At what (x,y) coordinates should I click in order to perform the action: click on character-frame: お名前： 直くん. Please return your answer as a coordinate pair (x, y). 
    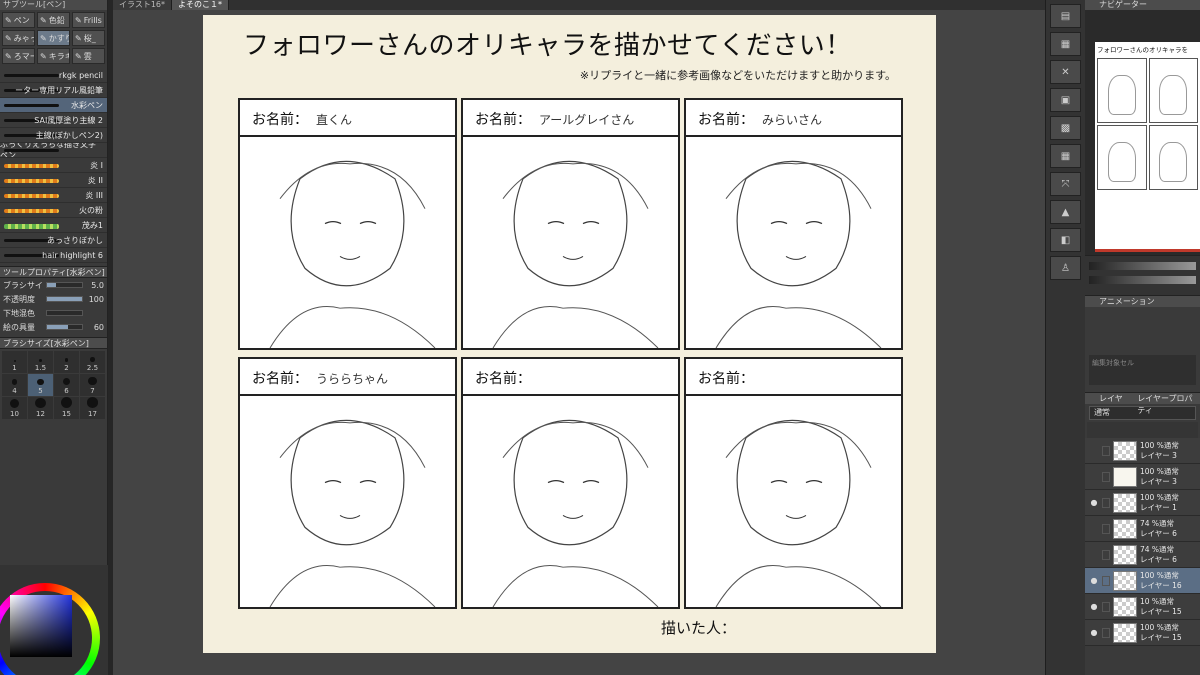
    Looking at the image, I should click on (347, 224).